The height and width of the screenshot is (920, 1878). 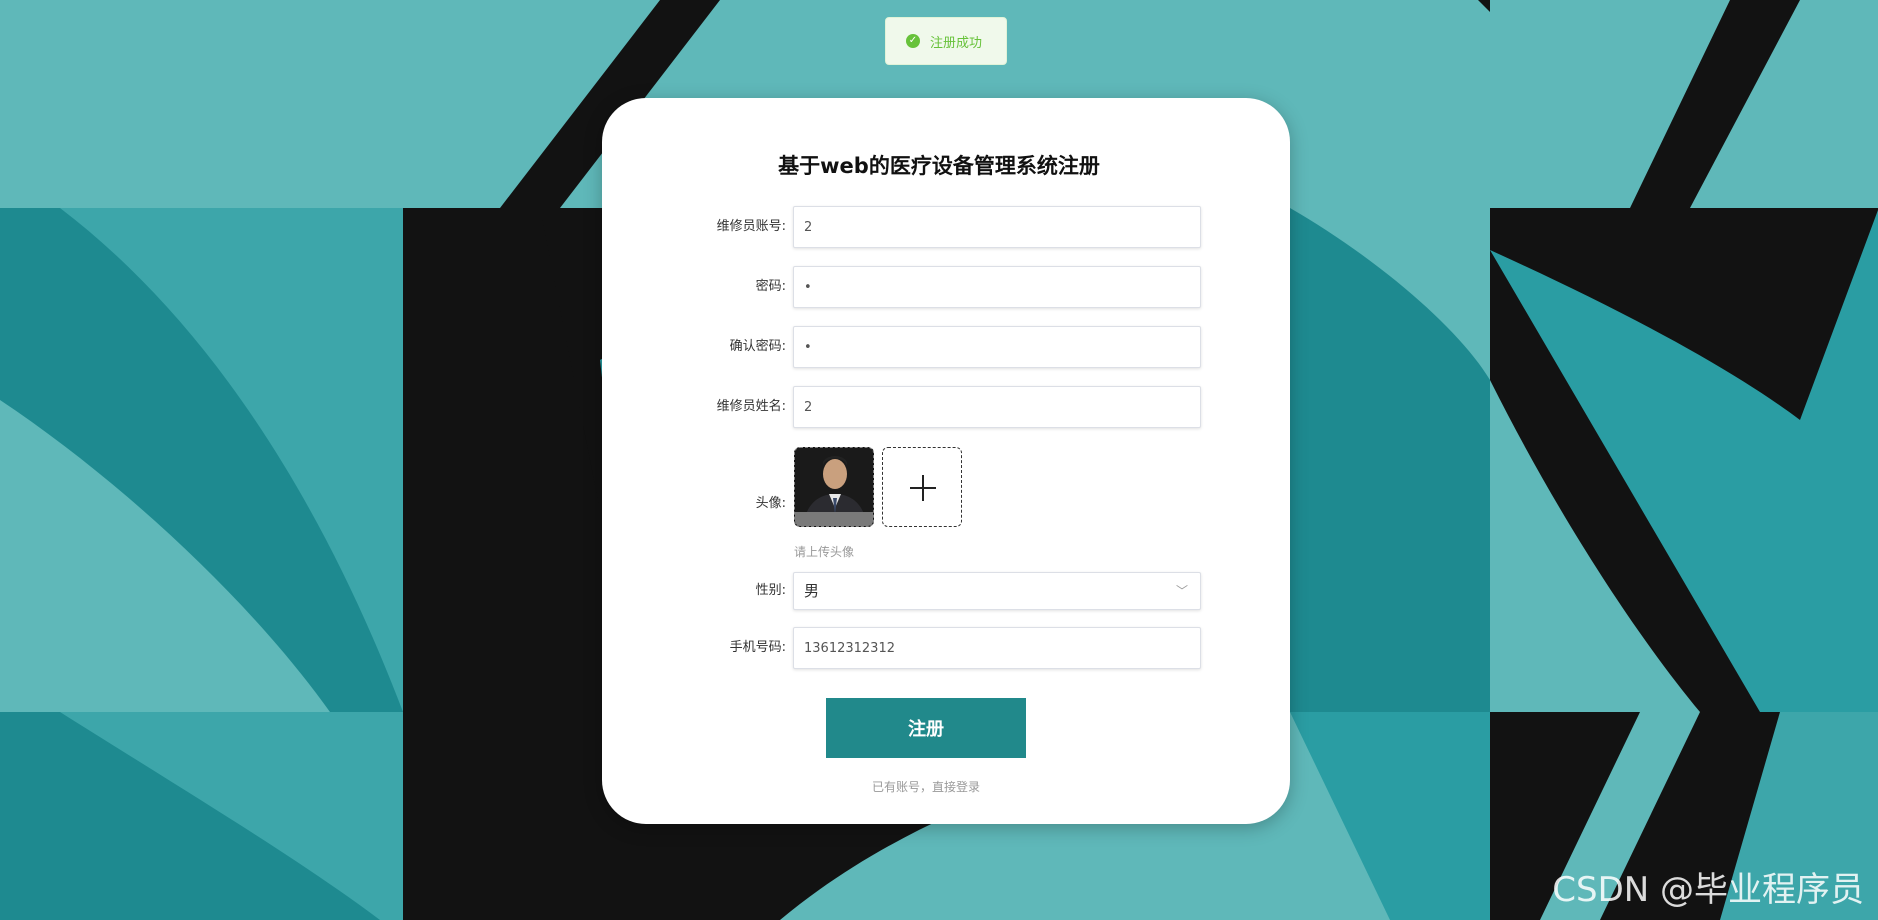 I want to click on name-input, so click(x=997, y=407).